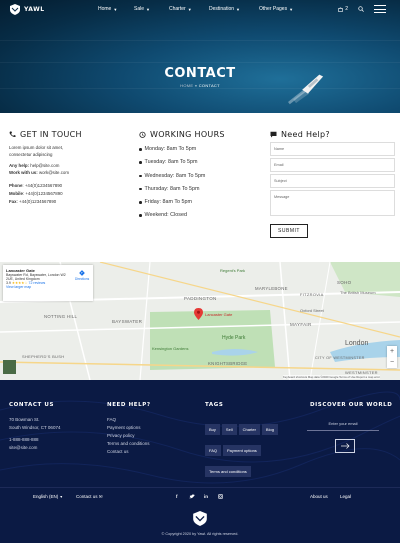 This screenshot has width=400, height=543. I want to click on menu-other-label: Other Pages, so click(273, 9).